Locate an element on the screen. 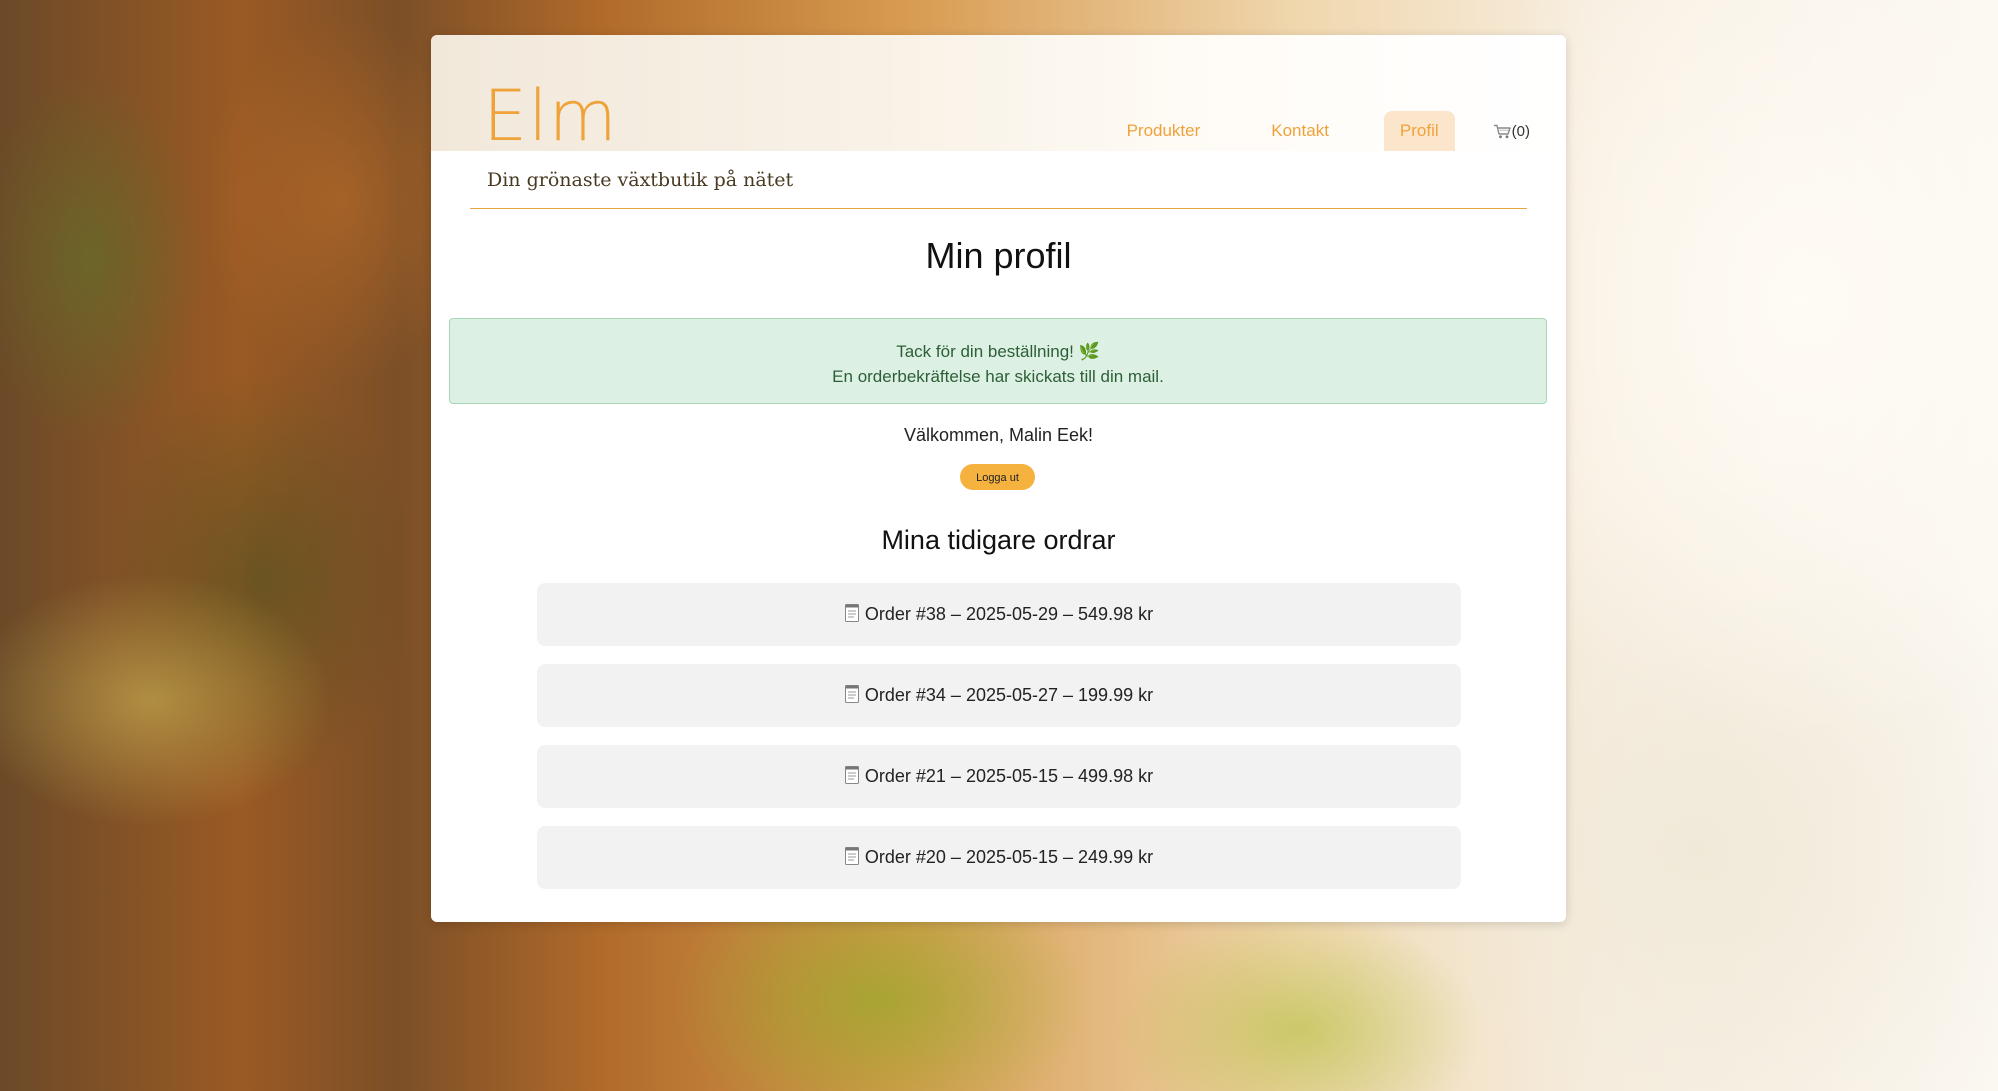 The image size is (1998, 1091). logout-button: Logga ut is located at coordinates (997, 477).